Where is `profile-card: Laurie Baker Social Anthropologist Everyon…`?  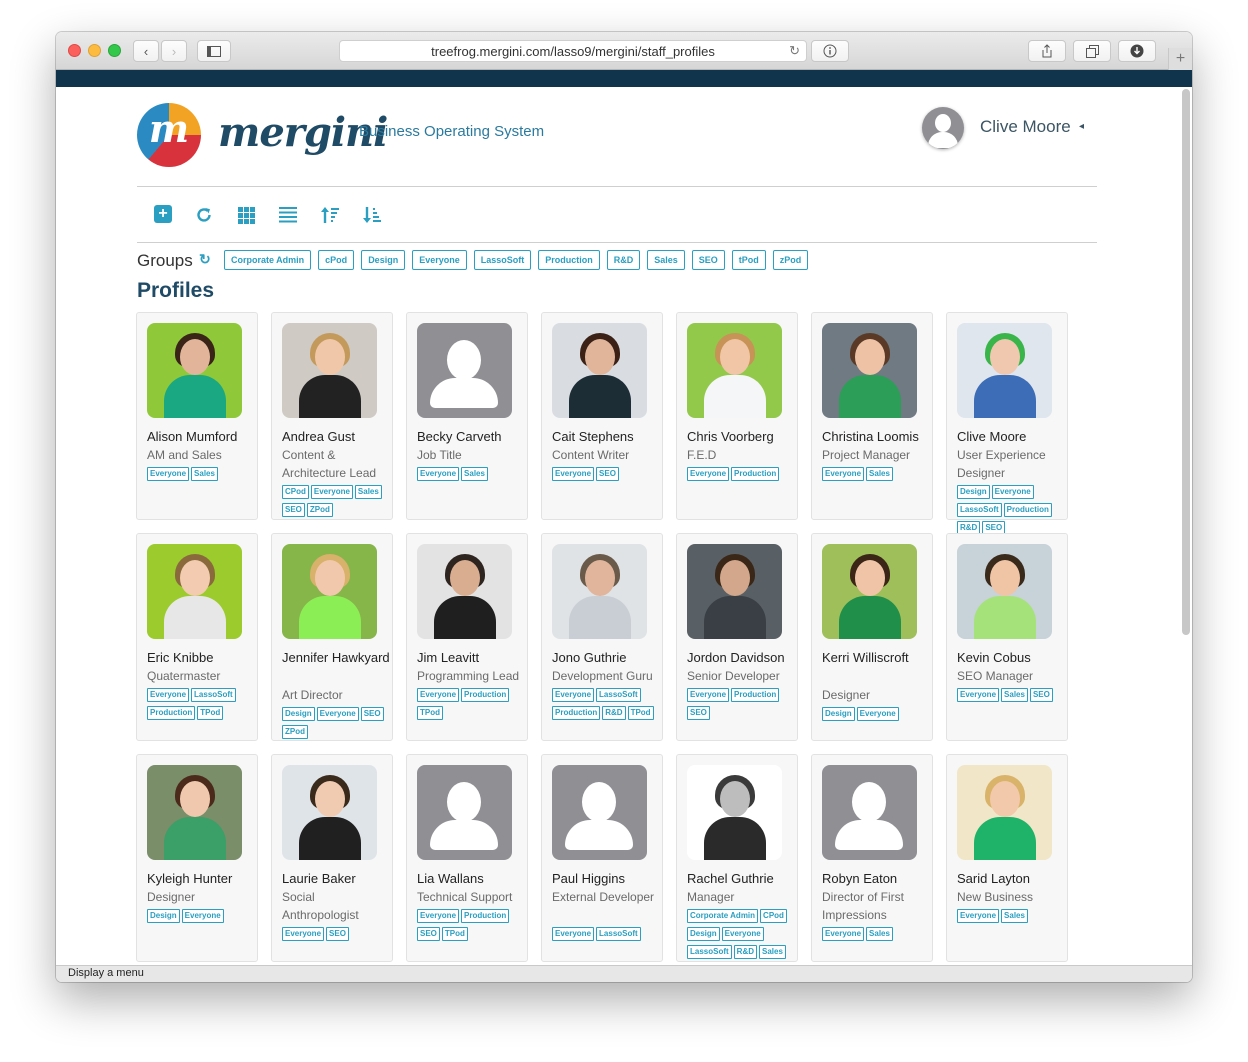
profile-card: Laurie Baker Social Anthropologist Everyon… is located at coordinates (332, 858).